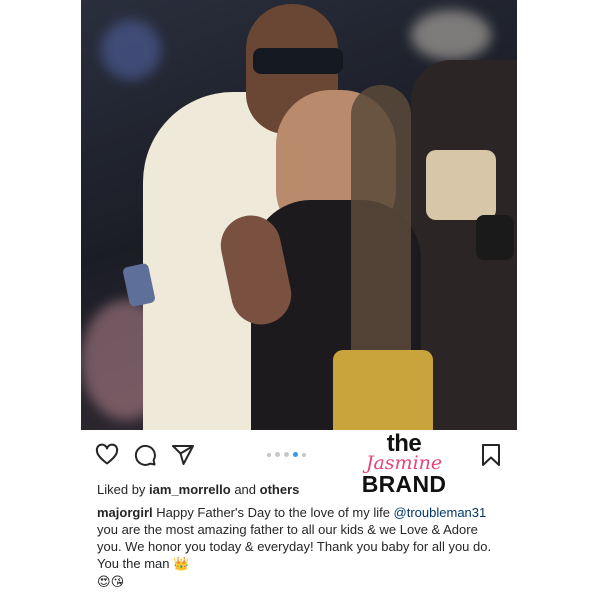 The width and height of the screenshot is (595, 595). Describe the element at coordinates (104, 582) in the screenshot. I see `heart-eyes-emoji: 😍` at that location.